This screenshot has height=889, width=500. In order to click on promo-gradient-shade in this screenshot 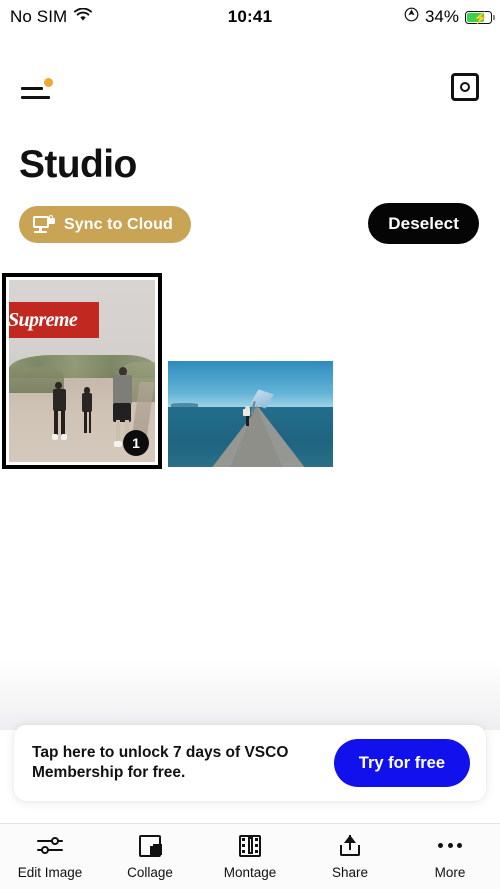, I will do `click(250, 695)`.